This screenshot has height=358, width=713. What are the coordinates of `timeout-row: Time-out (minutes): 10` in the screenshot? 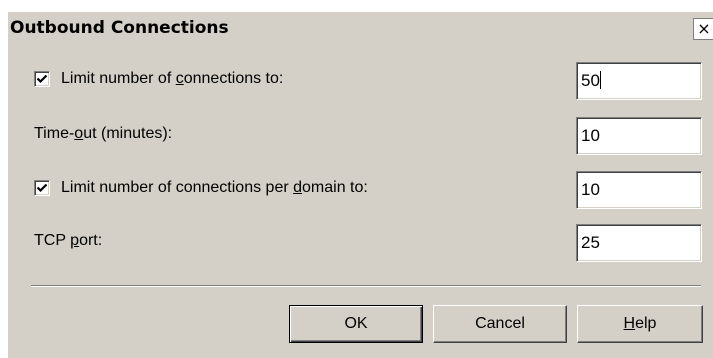 It's located at (360, 137).